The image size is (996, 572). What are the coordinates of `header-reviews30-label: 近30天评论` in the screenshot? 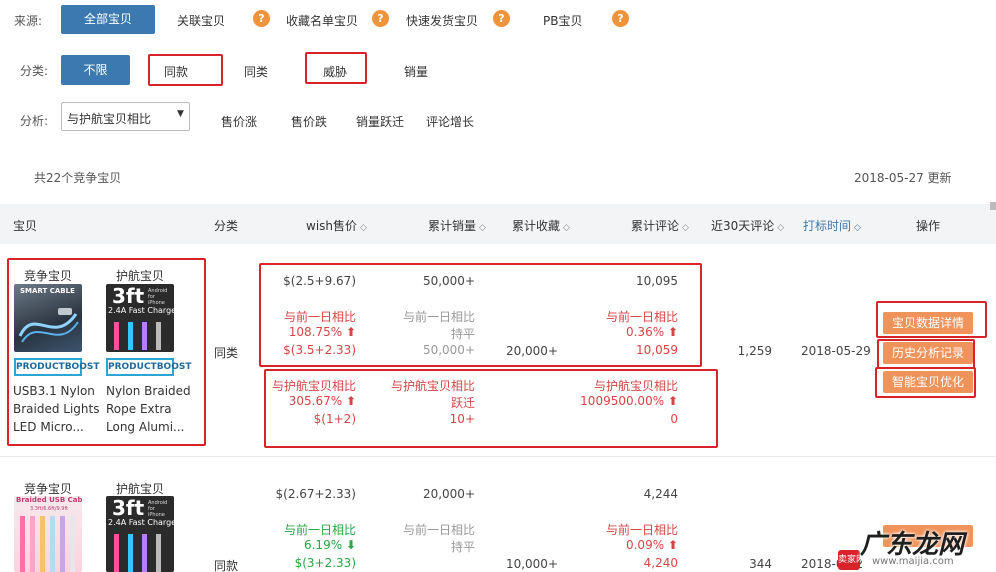 It's located at (743, 226).